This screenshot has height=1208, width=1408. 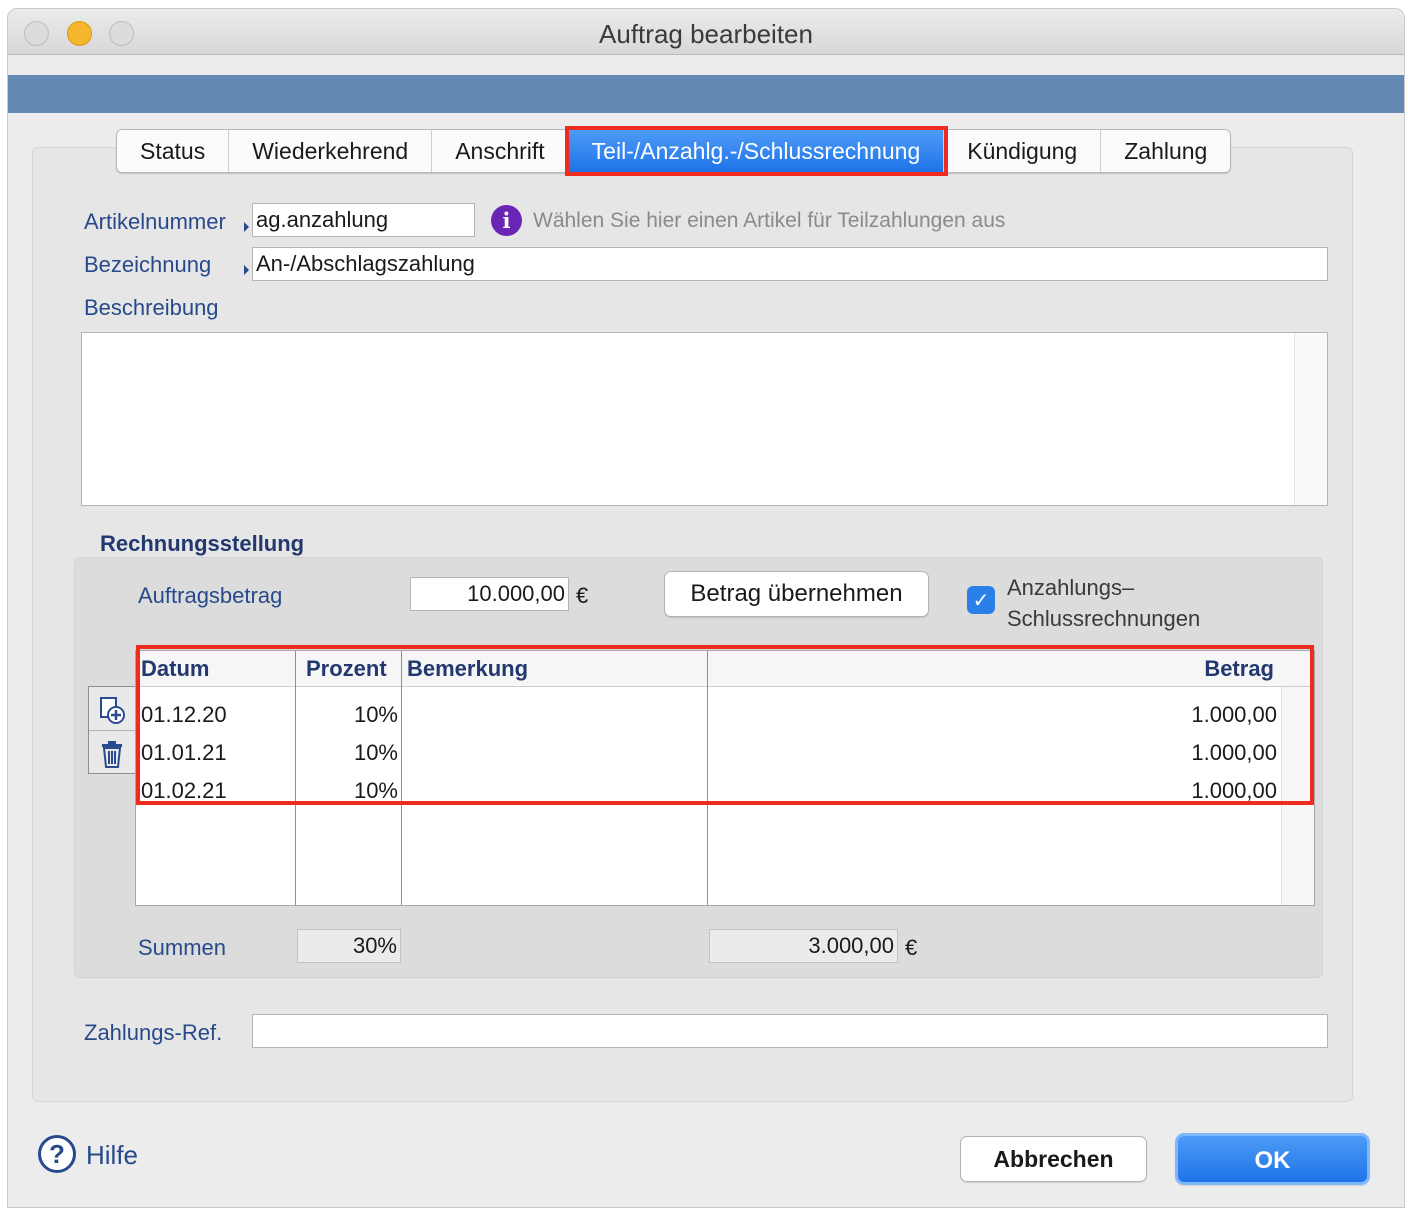 What do you see at coordinates (467, 669) in the screenshot?
I see `col-header-bemerkung: Bemerkung` at bounding box center [467, 669].